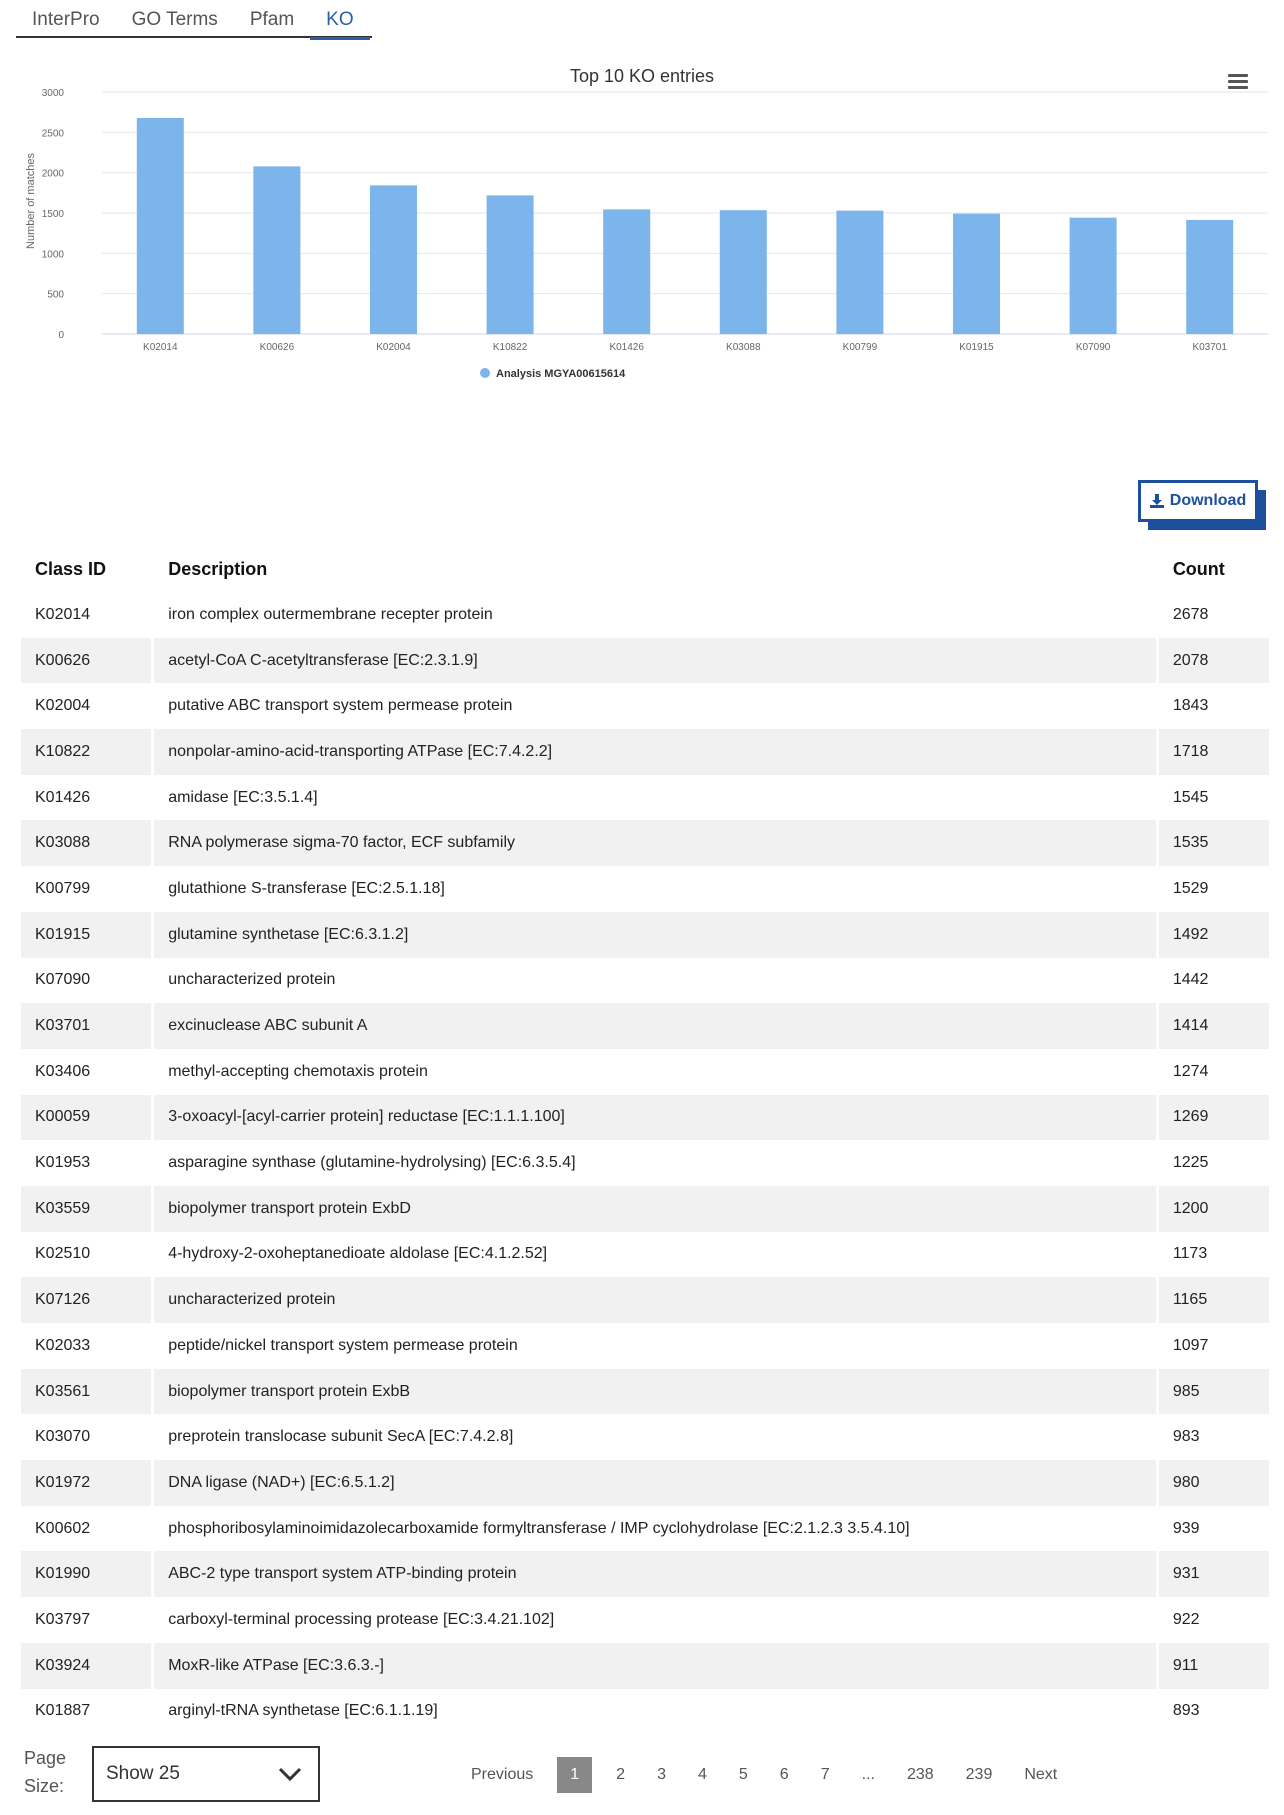 The height and width of the screenshot is (1815, 1284). What do you see at coordinates (1214, 569) in the screenshot?
I see `header-count: Count` at bounding box center [1214, 569].